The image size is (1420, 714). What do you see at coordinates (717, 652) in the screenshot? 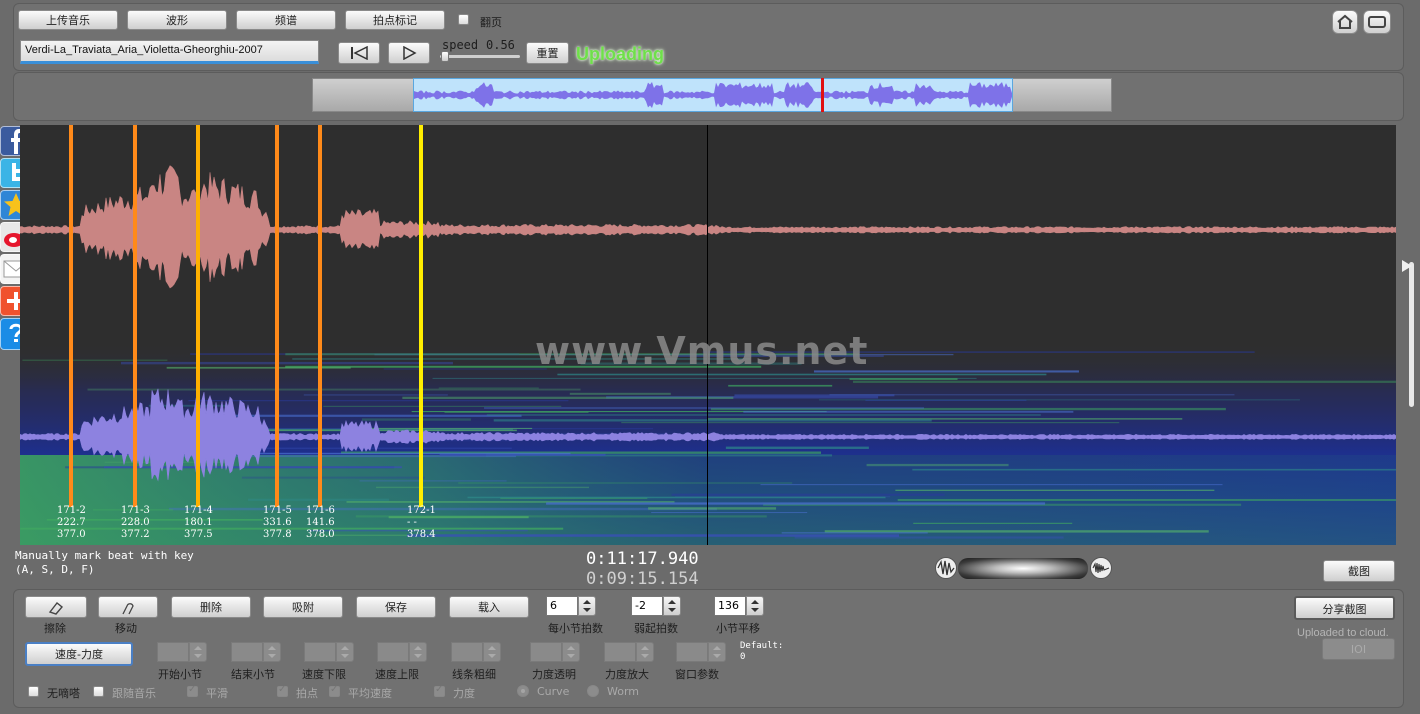
I see `window-param-arrows` at bounding box center [717, 652].